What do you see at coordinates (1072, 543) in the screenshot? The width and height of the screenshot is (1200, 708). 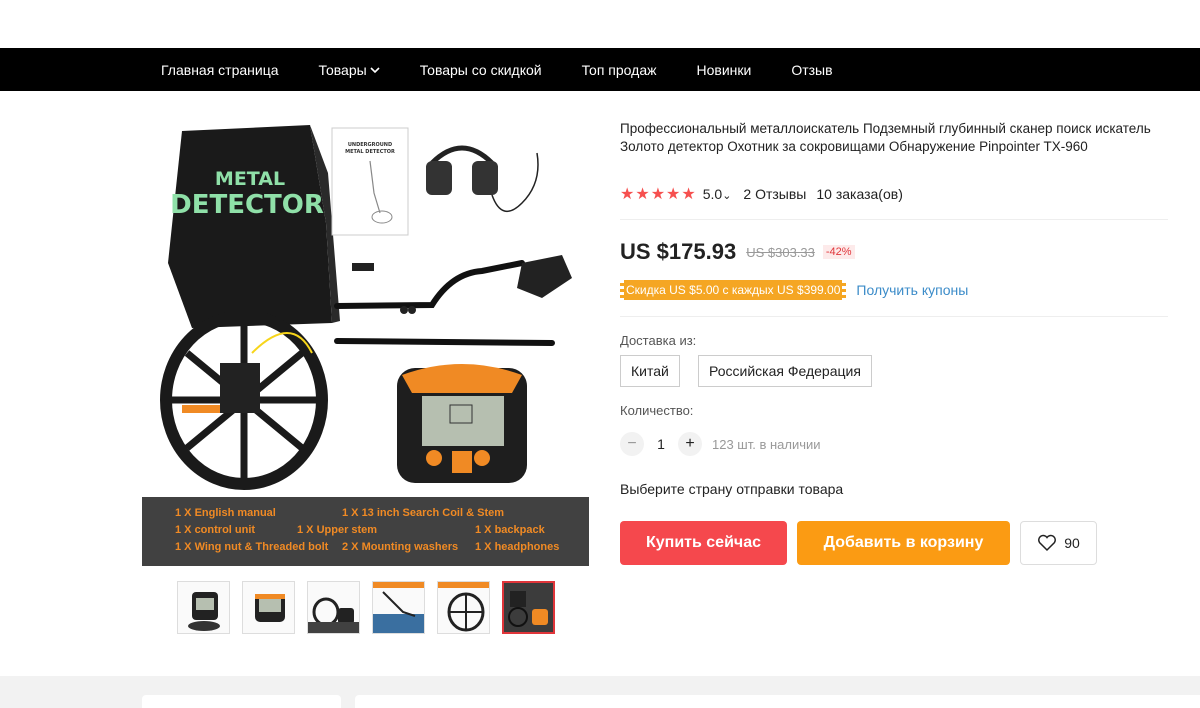 I see `wishlist-count: 90` at bounding box center [1072, 543].